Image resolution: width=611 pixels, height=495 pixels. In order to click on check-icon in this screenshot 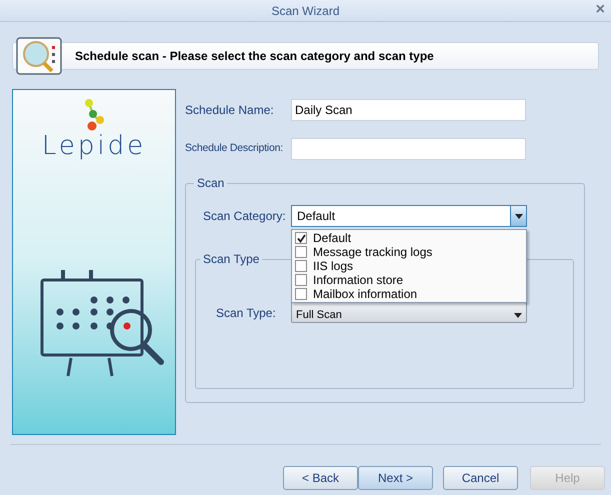, I will do `click(301, 238)`.